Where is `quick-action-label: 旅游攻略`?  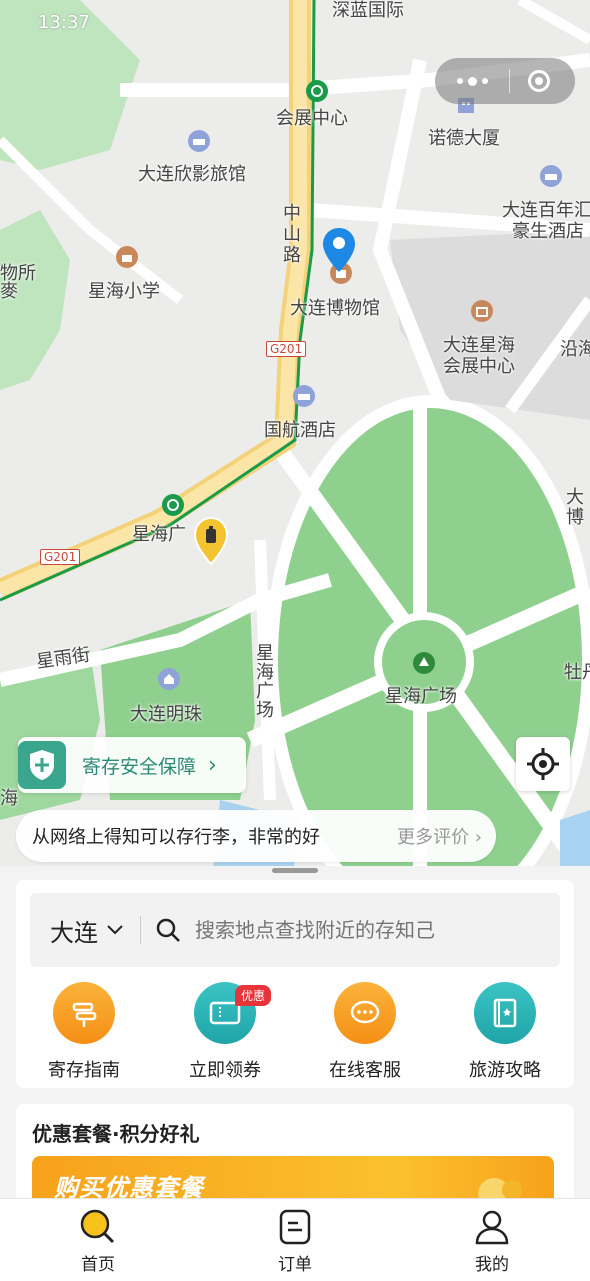
quick-action-label: 旅游攻略 is located at coordinates (505, 1070).